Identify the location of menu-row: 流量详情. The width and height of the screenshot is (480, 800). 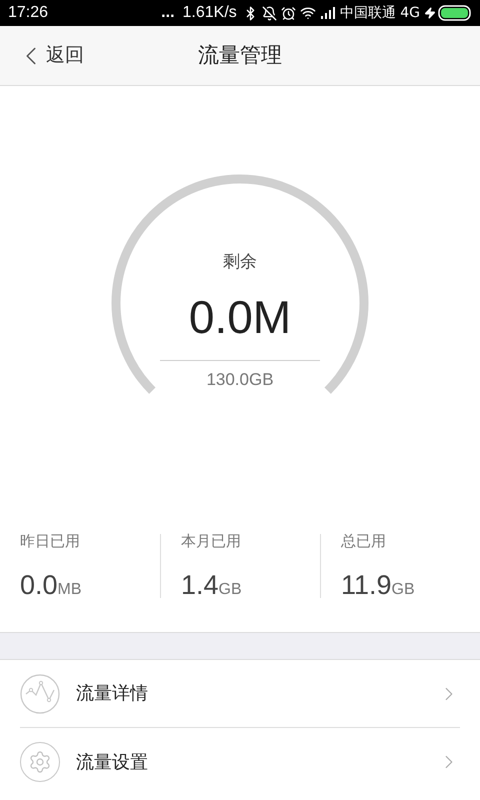
(240, 694).